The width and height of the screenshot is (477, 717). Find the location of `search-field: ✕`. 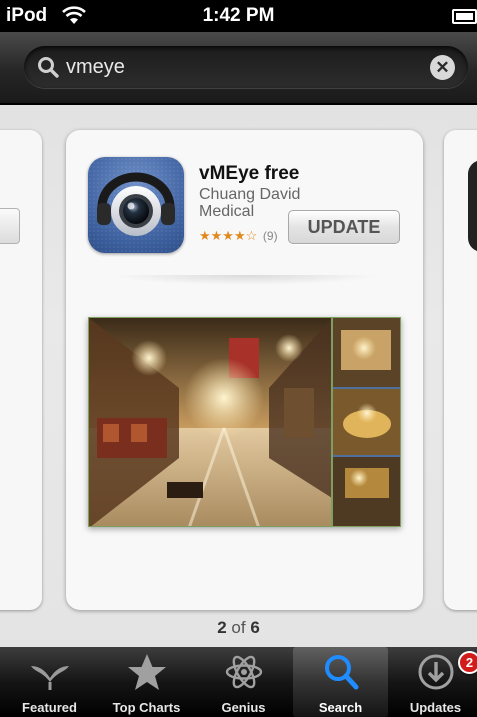

search-field: ✕ is located at coordinates (246, 67).